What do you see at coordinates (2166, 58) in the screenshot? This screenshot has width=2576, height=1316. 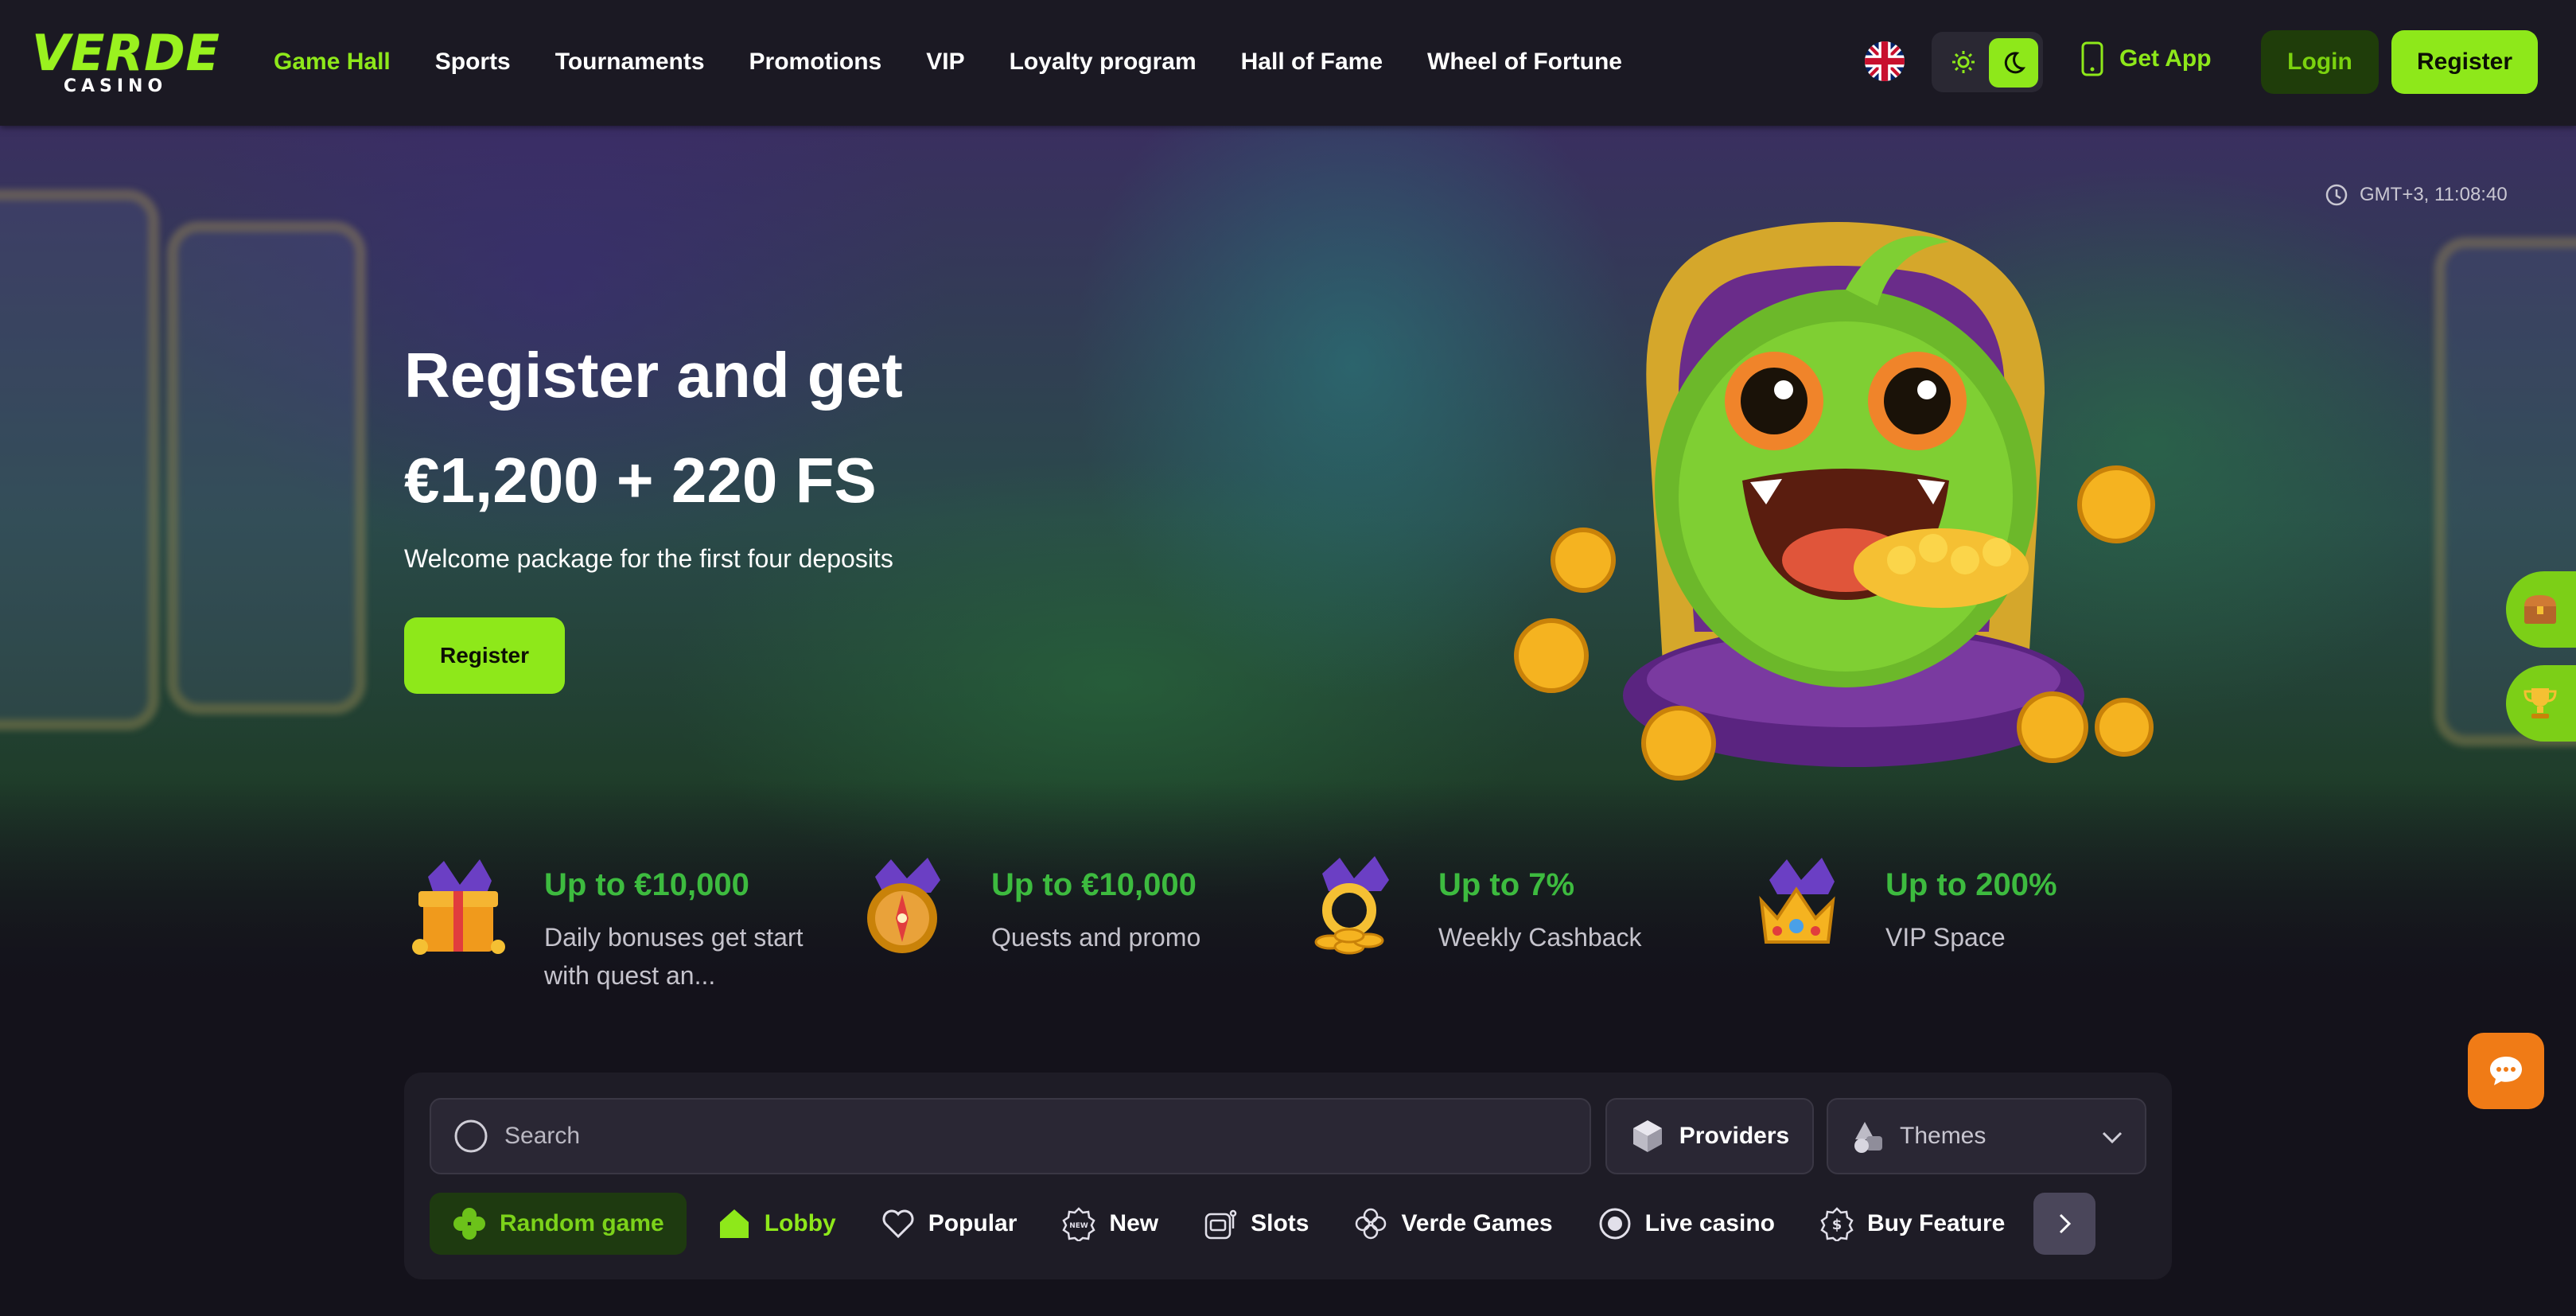 I see `get-app-label: Get App` at bounding box center [2166, 58].